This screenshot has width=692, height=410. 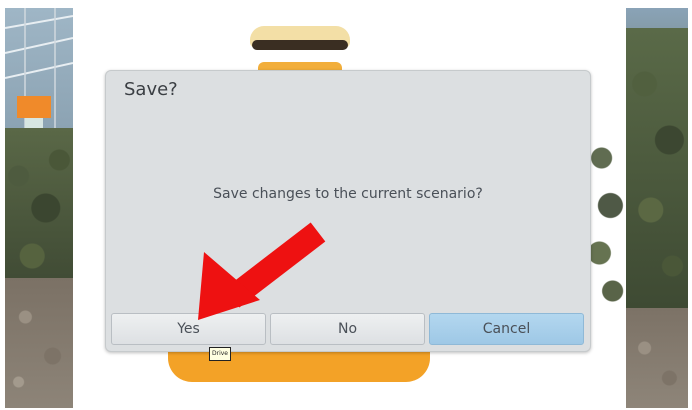 What do you see at coordinates (347, 329) in the screenshot?
I see `no-button: No` at bounding box center [347, 329].